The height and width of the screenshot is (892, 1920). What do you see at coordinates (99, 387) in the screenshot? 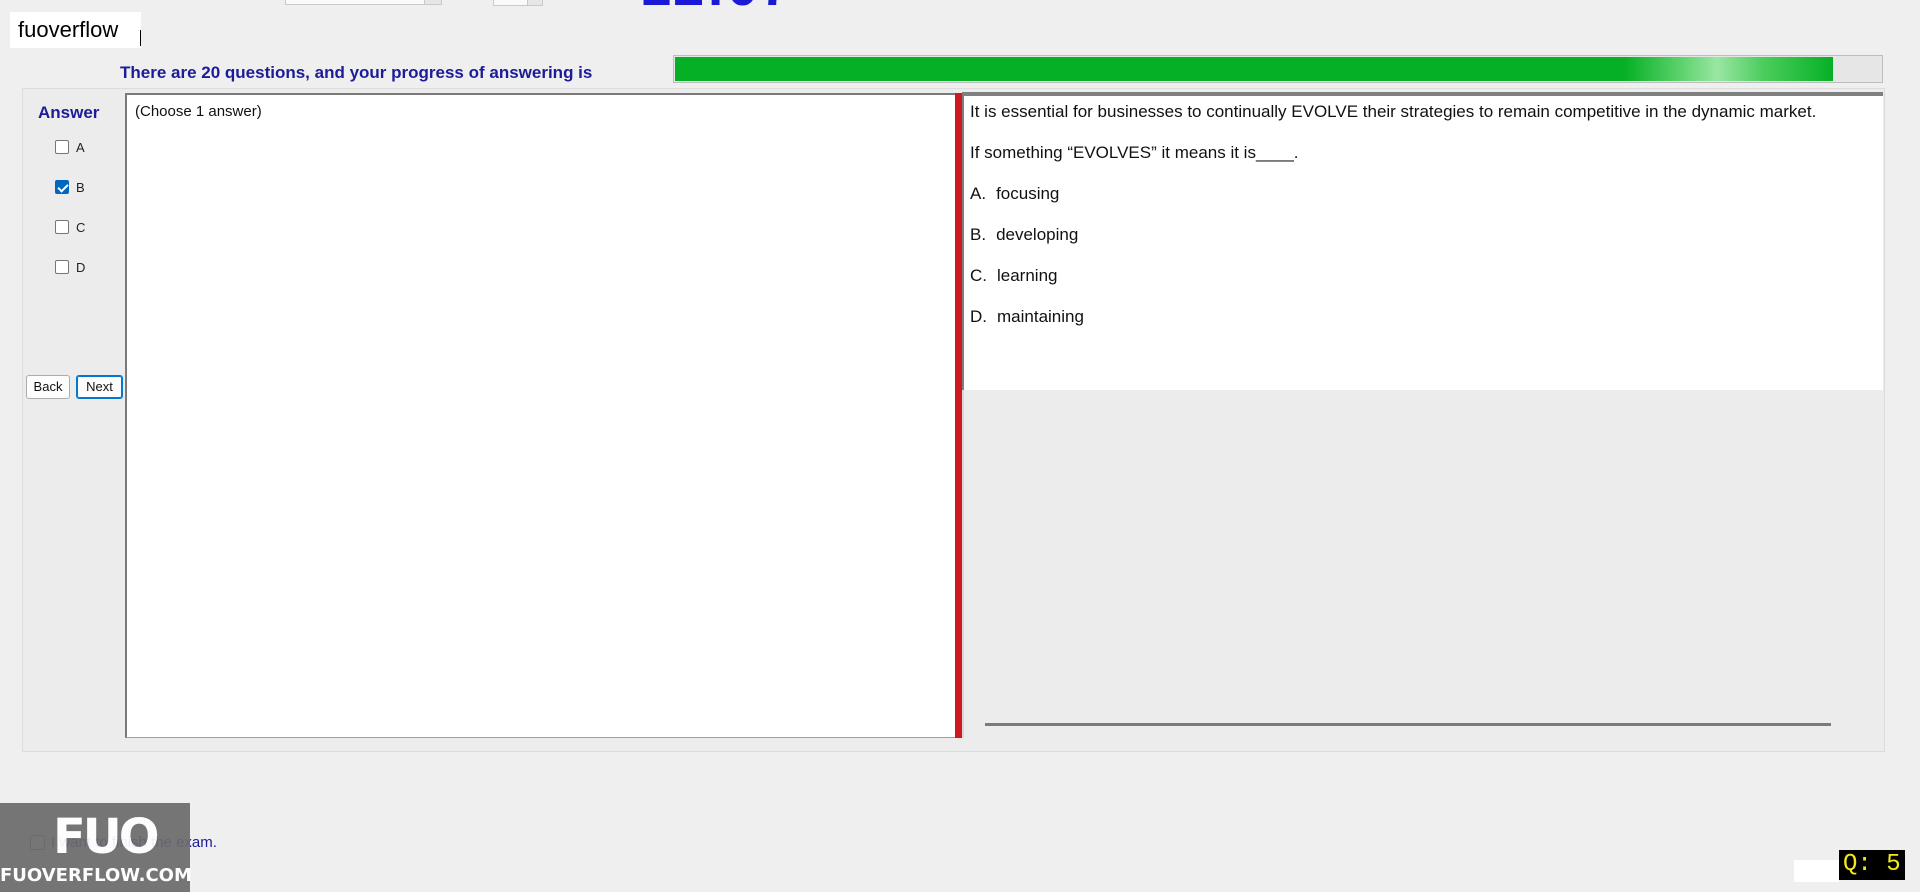
I see `next-button: Next` at bounding box center [99, 387].